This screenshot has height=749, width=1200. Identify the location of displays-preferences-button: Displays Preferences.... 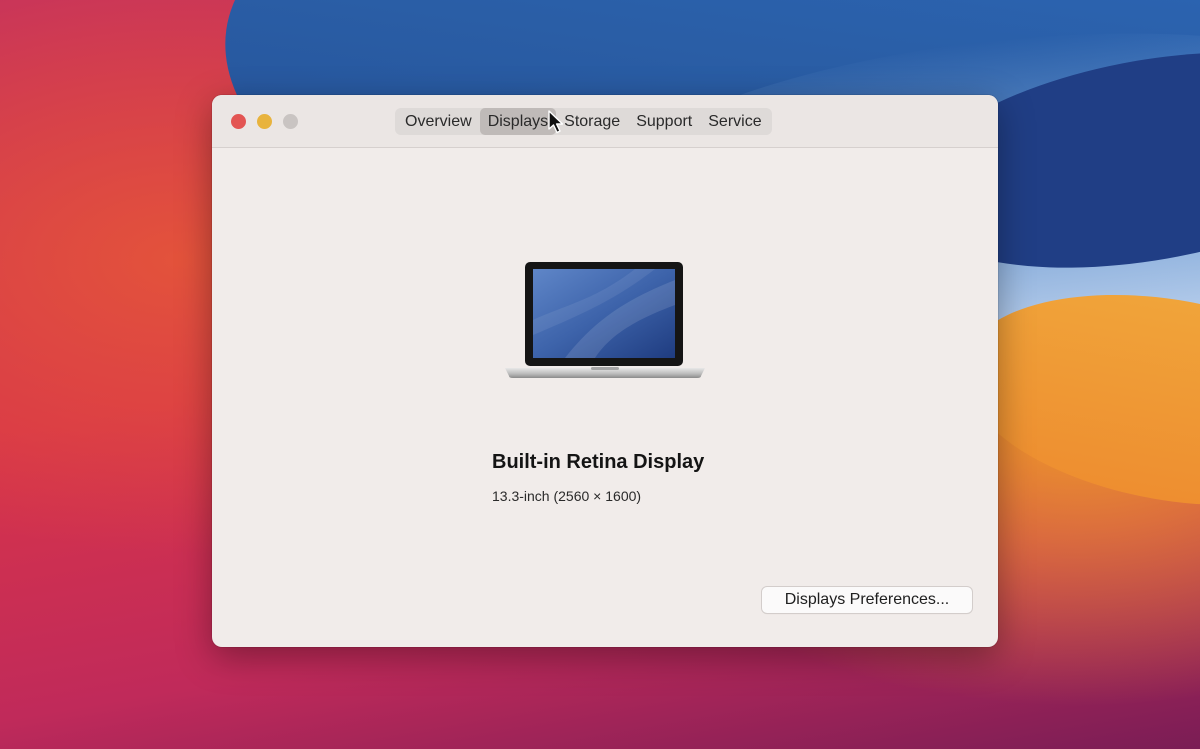
(867, 600).